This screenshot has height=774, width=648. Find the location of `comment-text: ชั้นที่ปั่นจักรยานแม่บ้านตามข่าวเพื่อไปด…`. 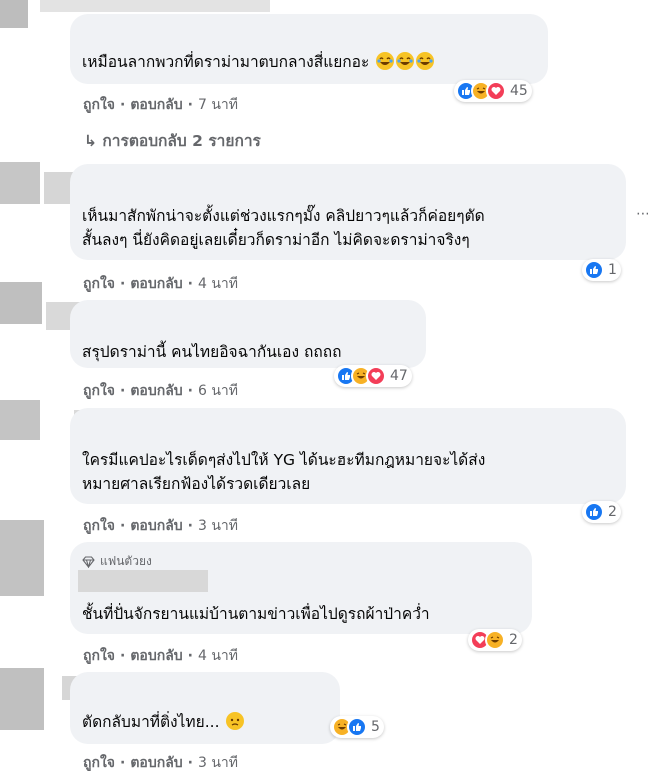

comment-text: ชั้นที่ปั่นจักรยานแม่บ้านตามข่าวเพื่อไปด… is located at coordinates (256, 614).